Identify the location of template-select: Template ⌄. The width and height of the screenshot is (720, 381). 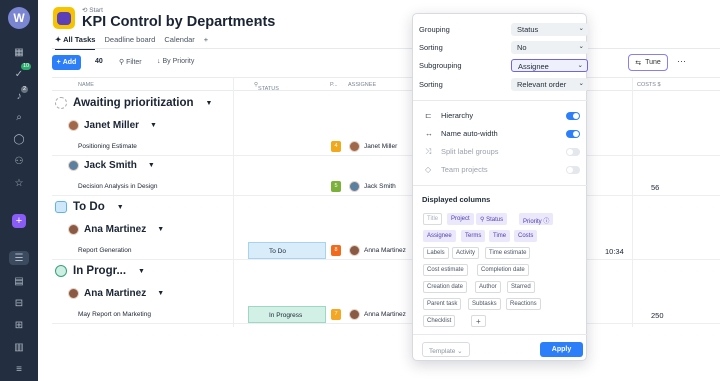
(446, 349).